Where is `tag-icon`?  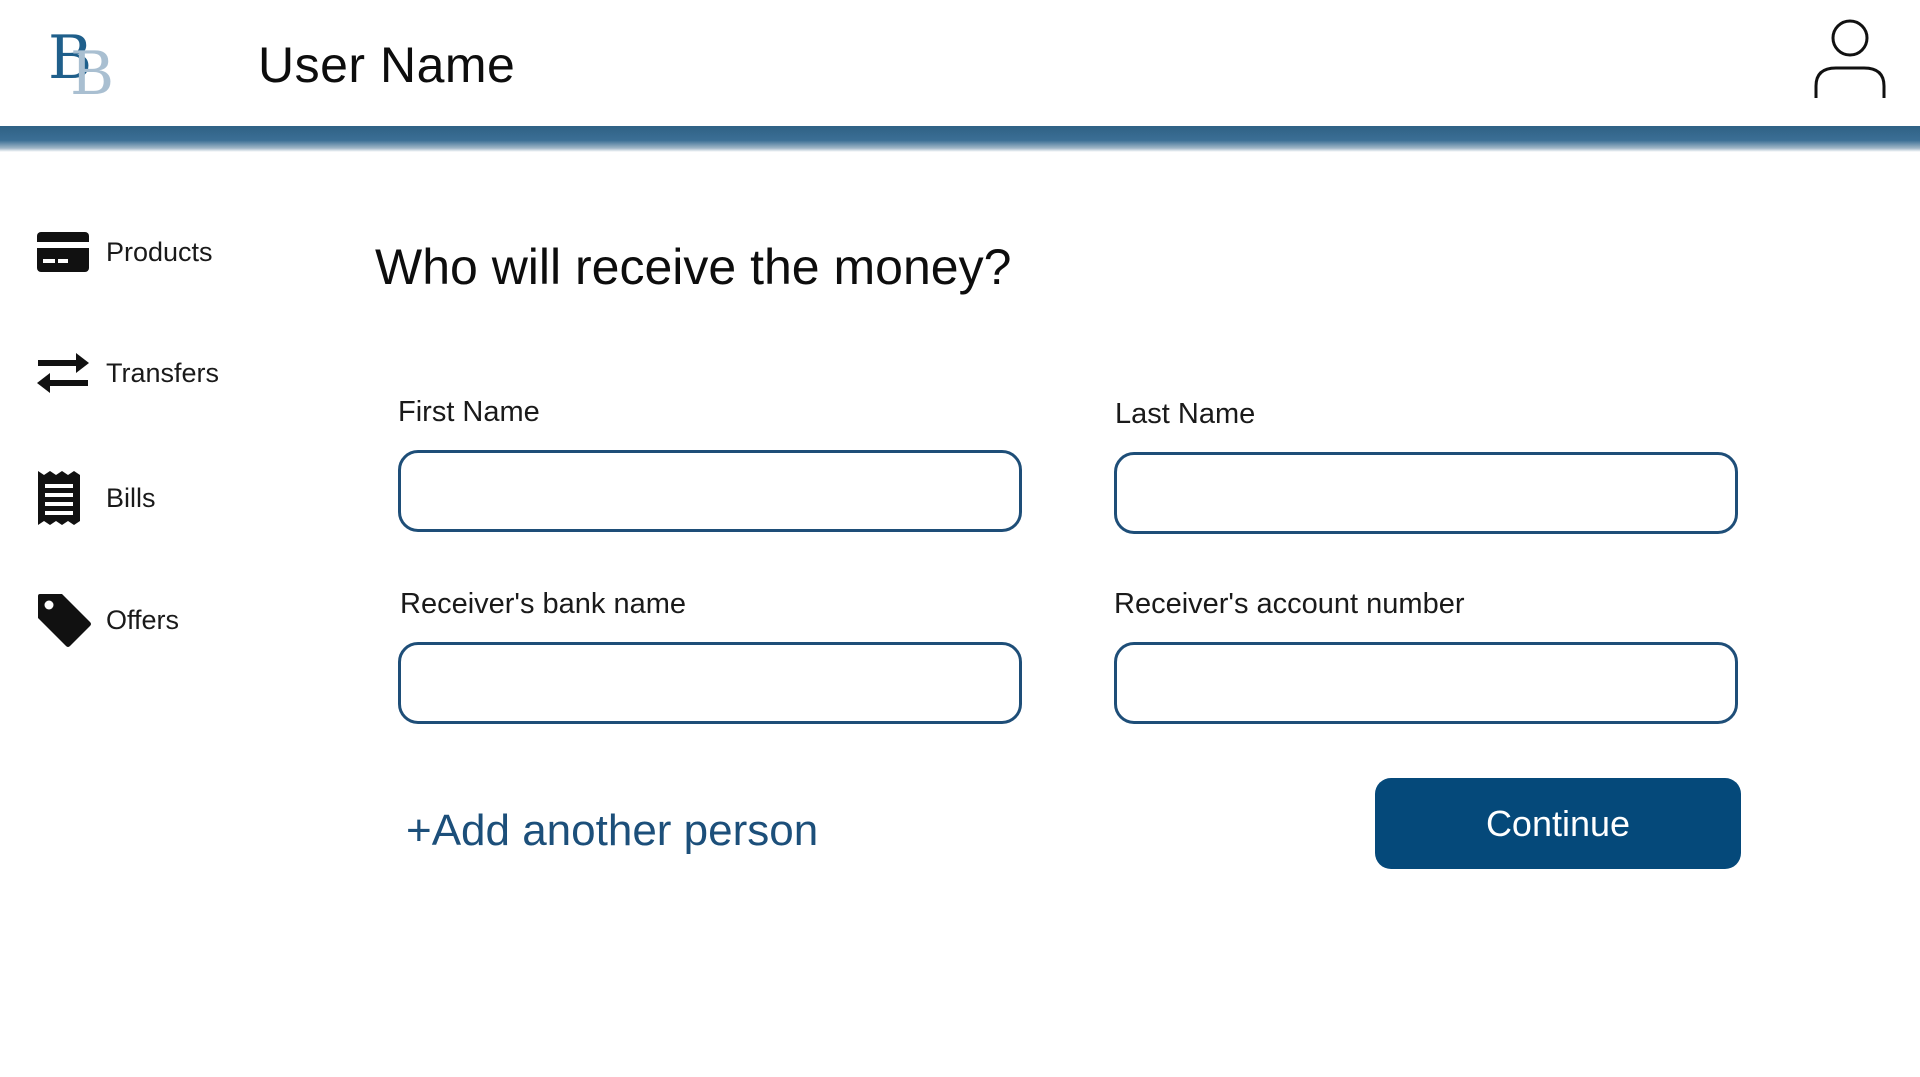 tag-icon is located at coordinates (64, 620).